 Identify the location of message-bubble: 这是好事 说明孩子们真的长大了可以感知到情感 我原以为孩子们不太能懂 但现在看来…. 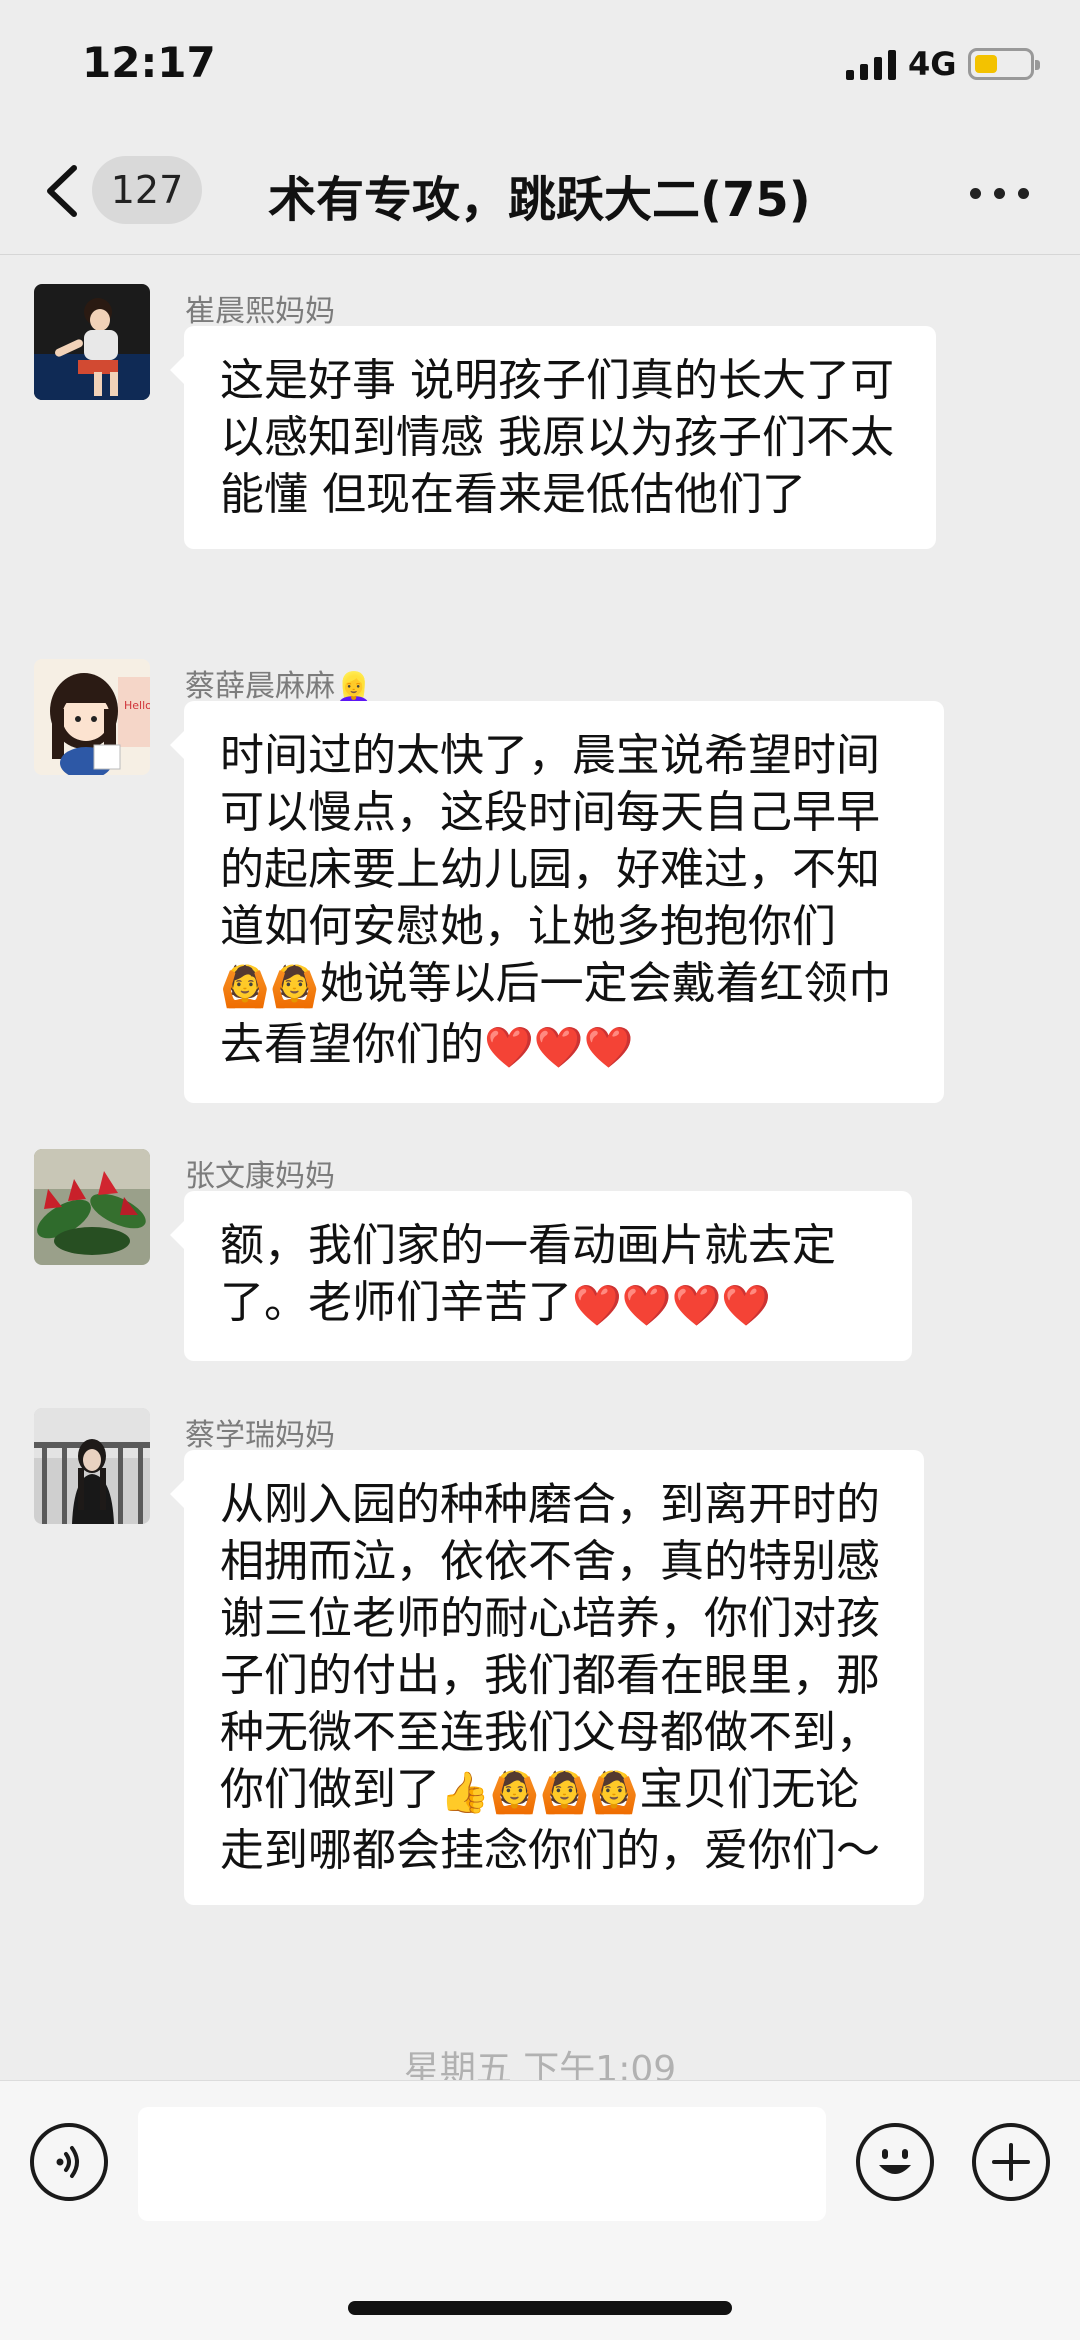
(553, 437).